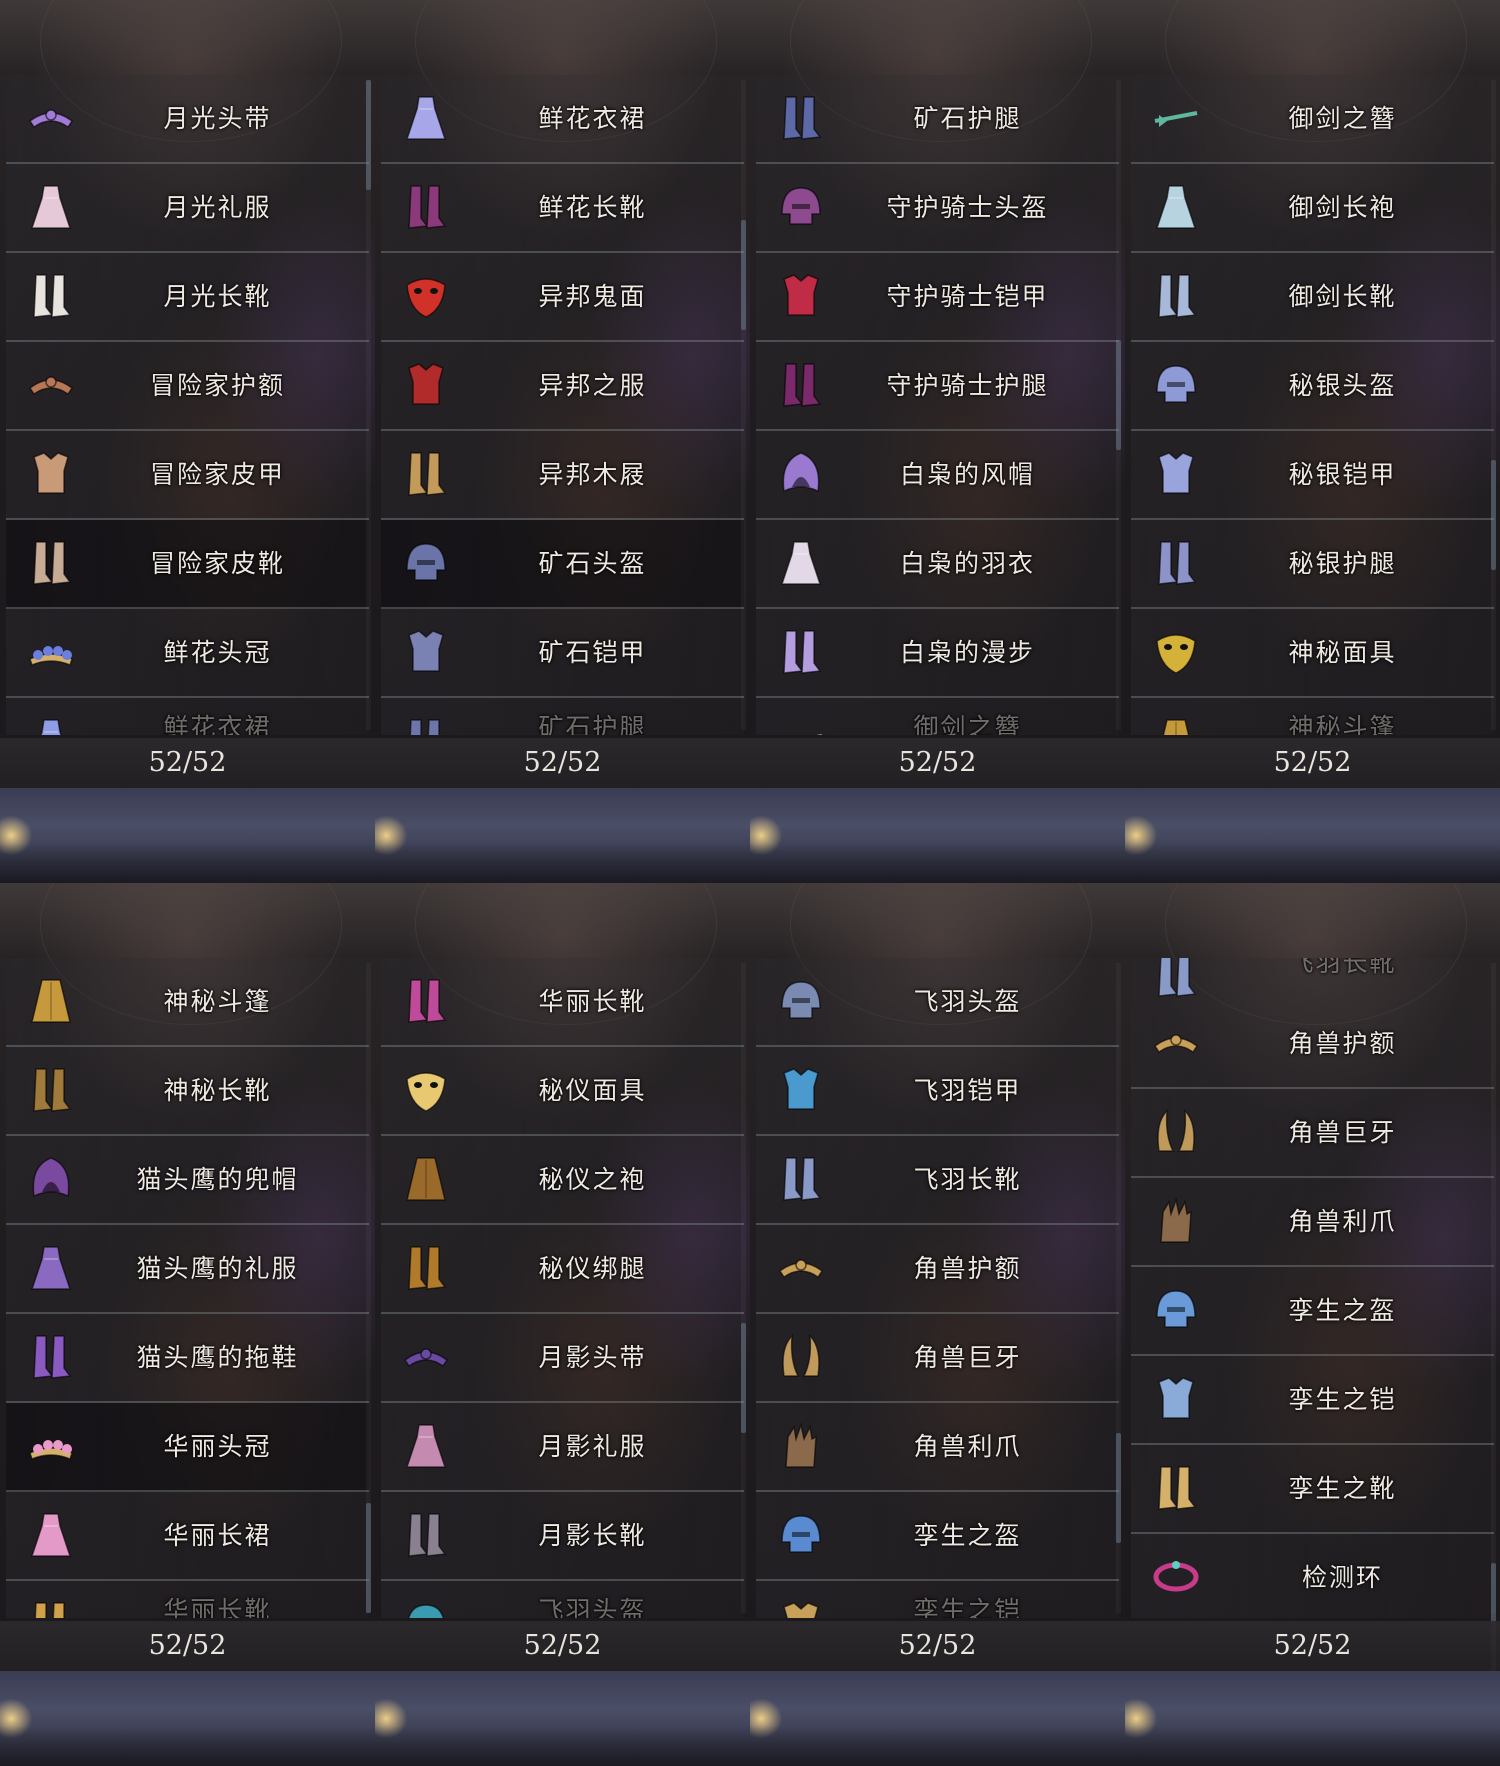  What do you see at coordinates (562, 1269) in the screenshot?
I see `item-row: 秘仪绑腿` at bounding box center [562, 1269].